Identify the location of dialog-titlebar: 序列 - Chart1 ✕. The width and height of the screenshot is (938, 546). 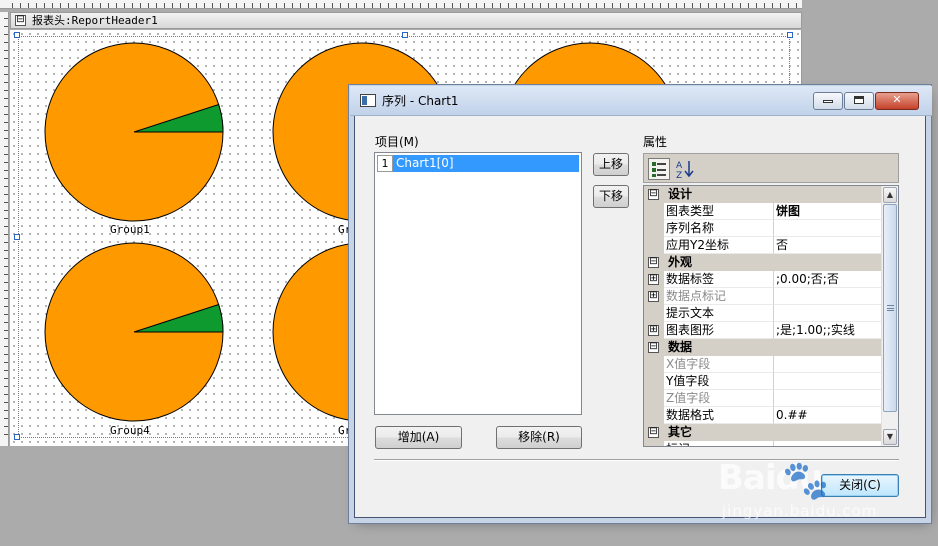
(641, 101).